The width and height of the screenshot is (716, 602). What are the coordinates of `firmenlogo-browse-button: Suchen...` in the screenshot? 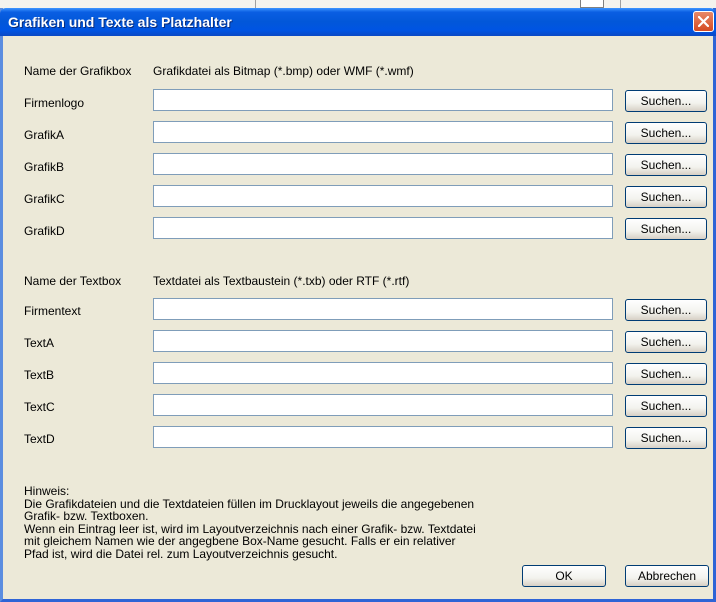 It's located at (666, 101).